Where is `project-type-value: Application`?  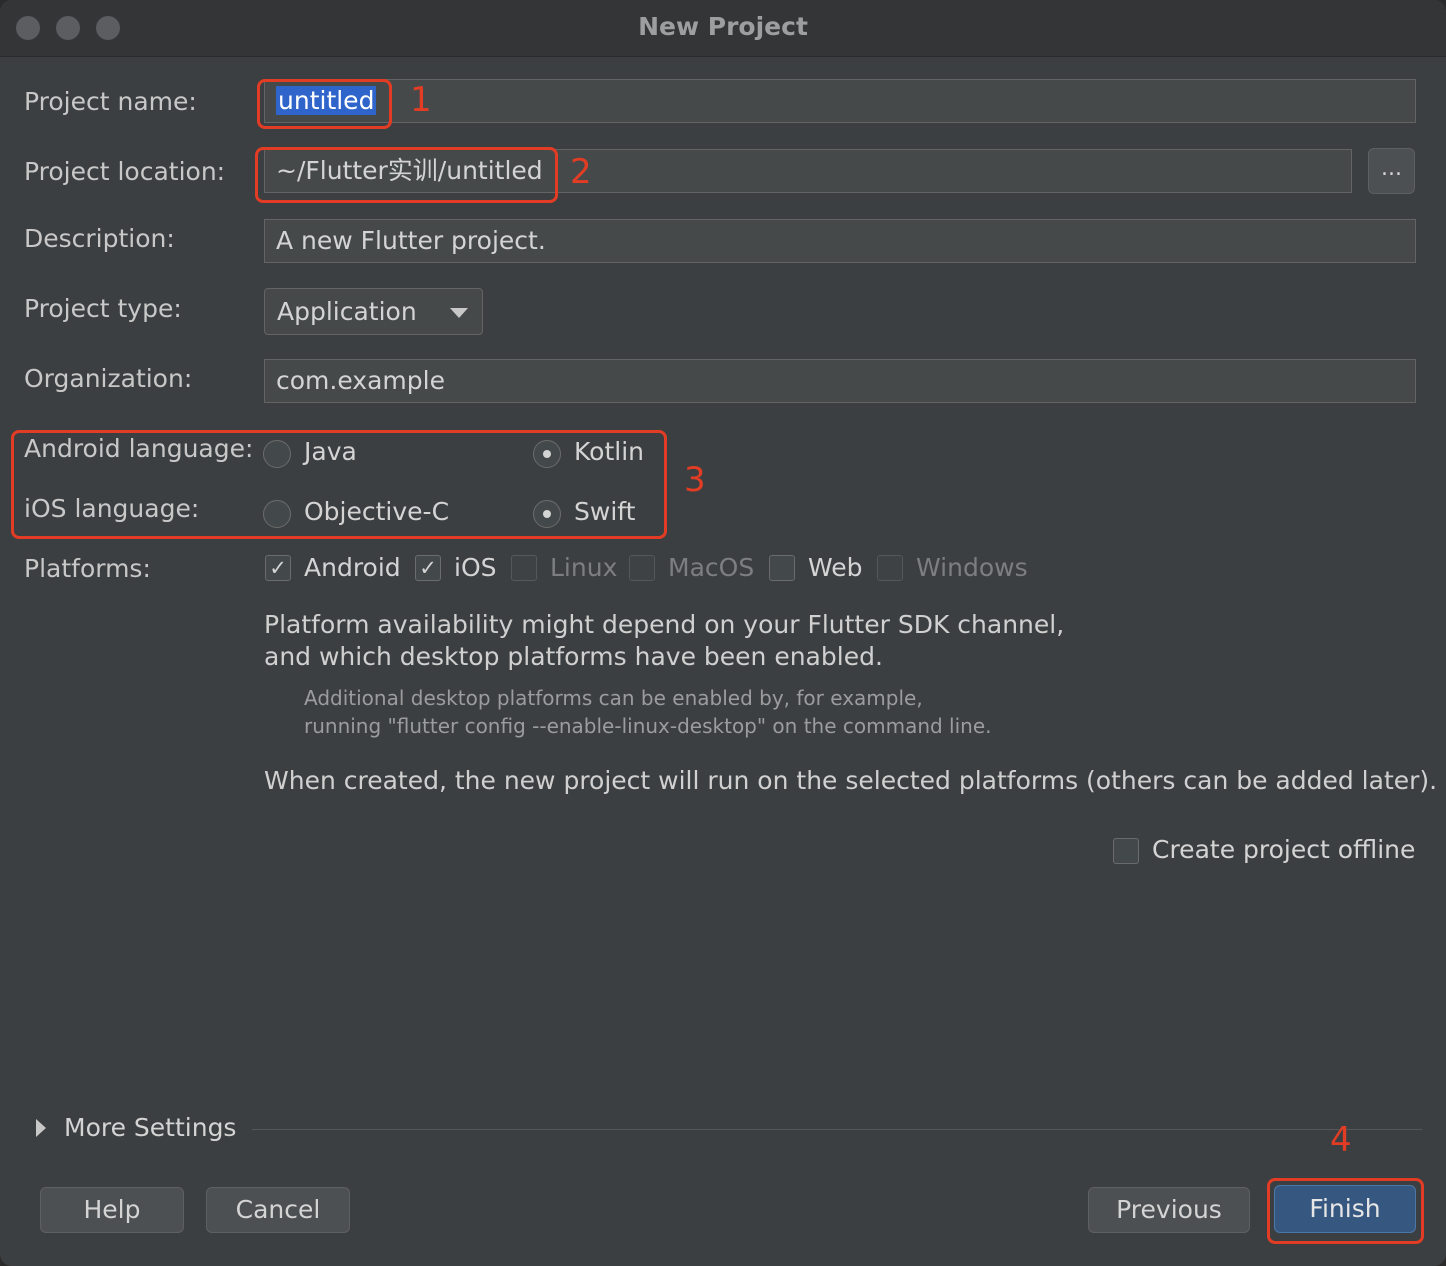 project-type-value: Application is located at coordinates (347, 311).